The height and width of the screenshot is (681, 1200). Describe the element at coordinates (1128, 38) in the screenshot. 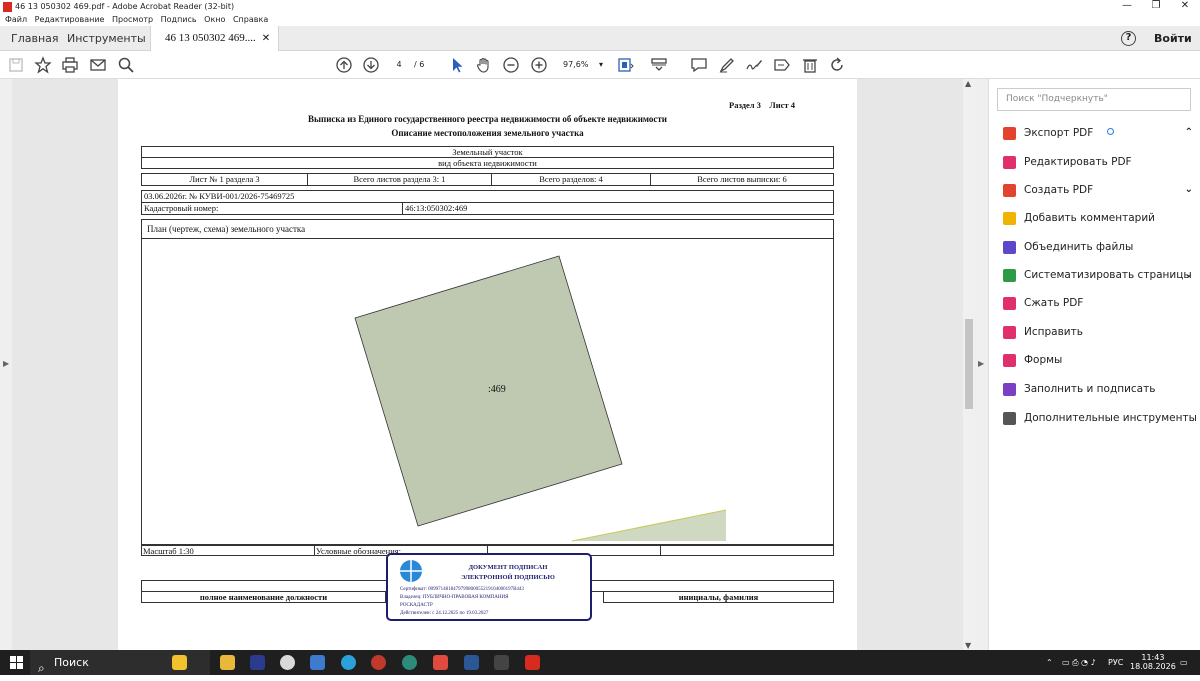

I see `help-icon: ?` at that location.